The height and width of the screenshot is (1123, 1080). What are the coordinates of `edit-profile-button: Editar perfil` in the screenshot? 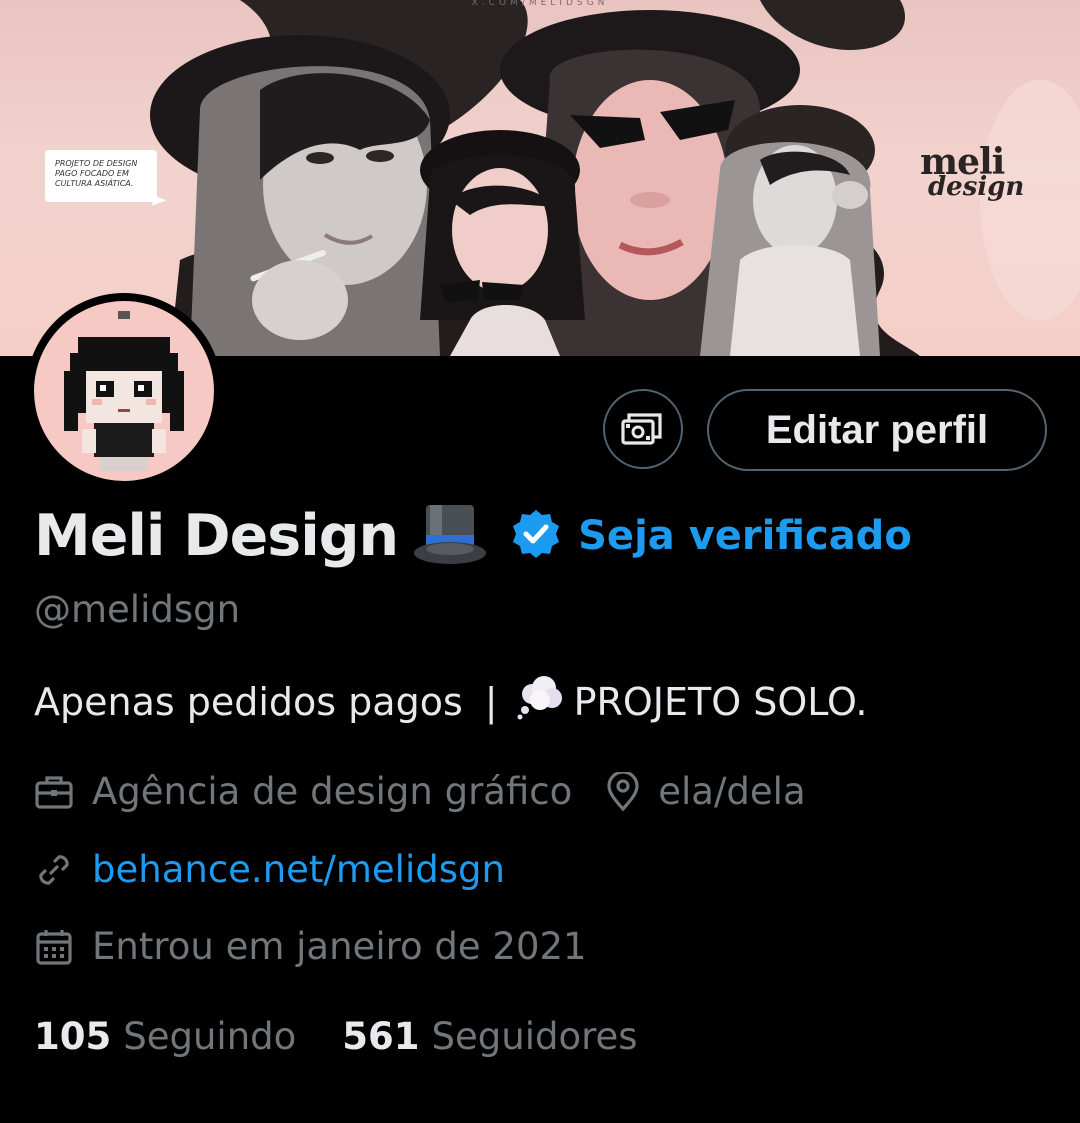 It's located at (877, 430).